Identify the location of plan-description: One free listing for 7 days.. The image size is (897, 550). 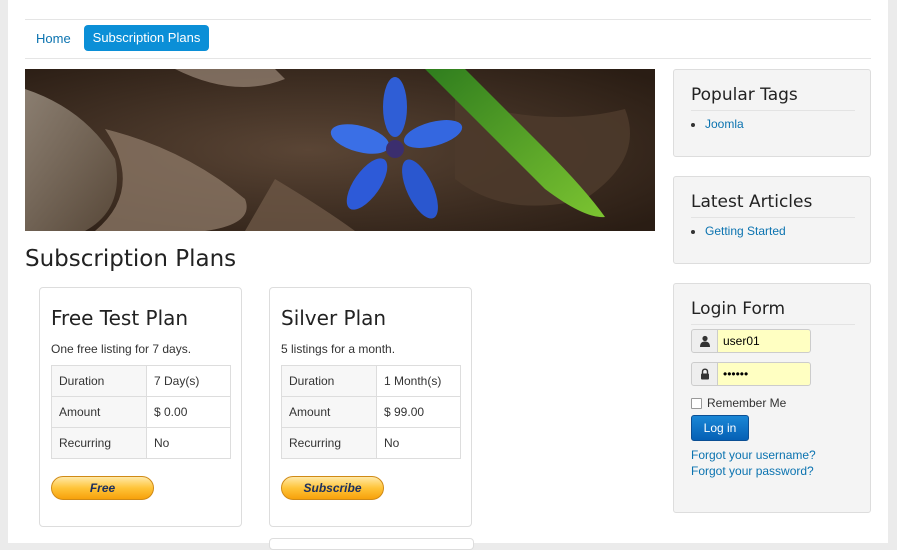
(121, 349).